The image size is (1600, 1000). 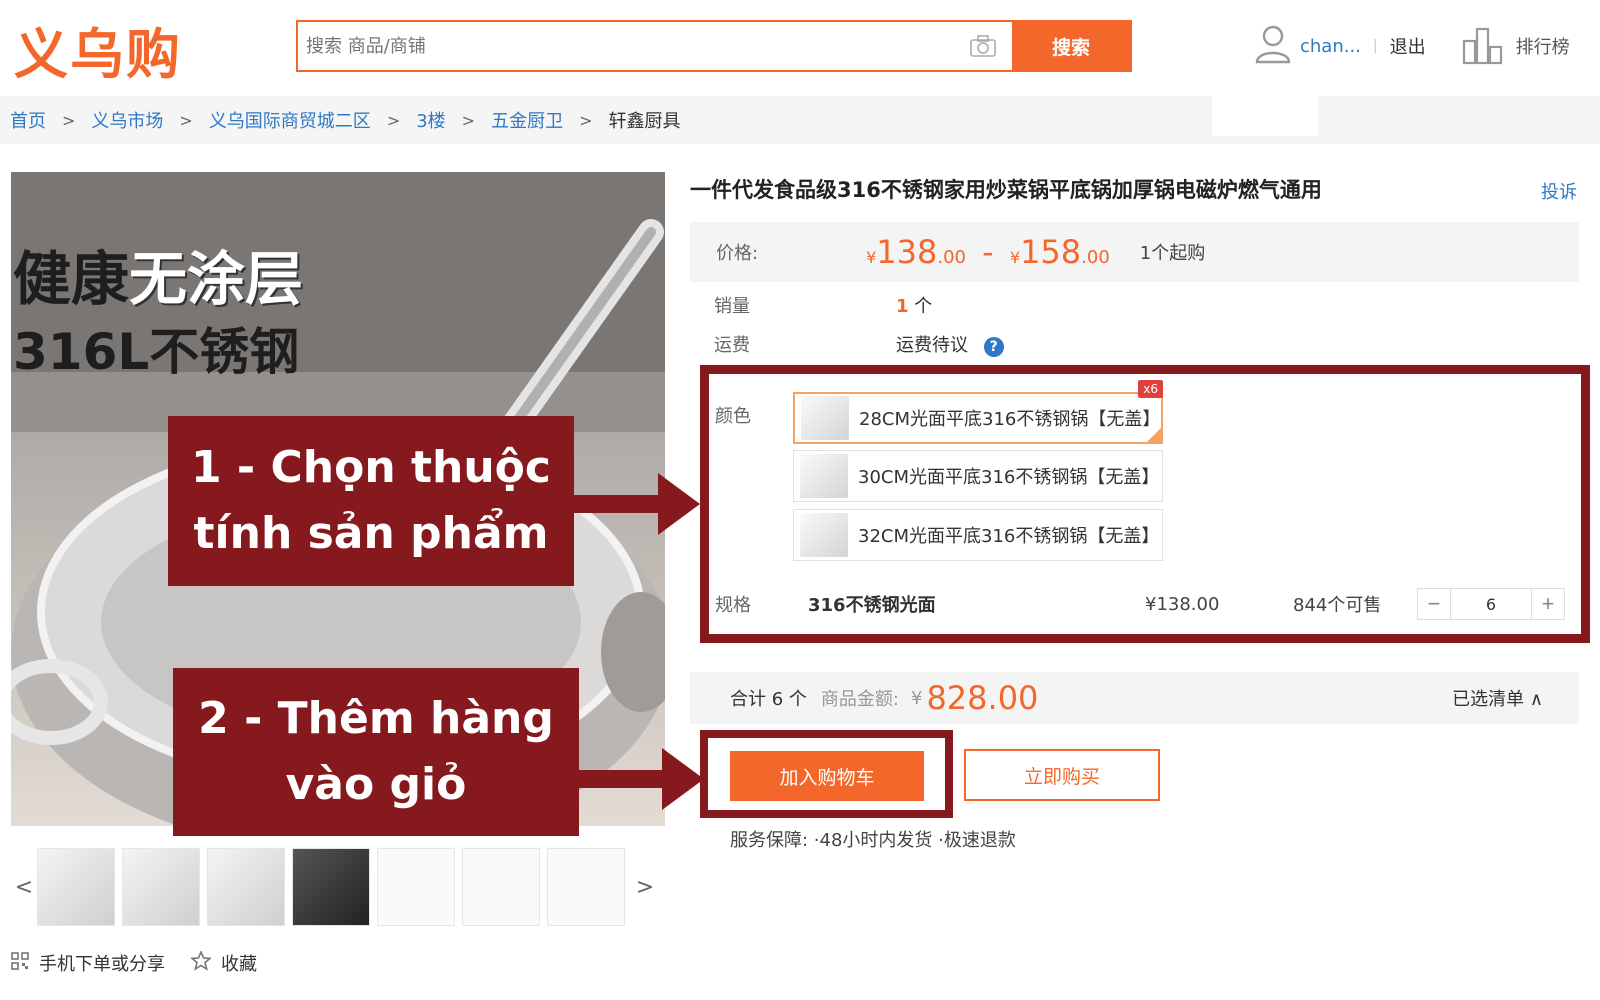 I want to click on thumb-prev-button: <, so click(x=24, y=887).